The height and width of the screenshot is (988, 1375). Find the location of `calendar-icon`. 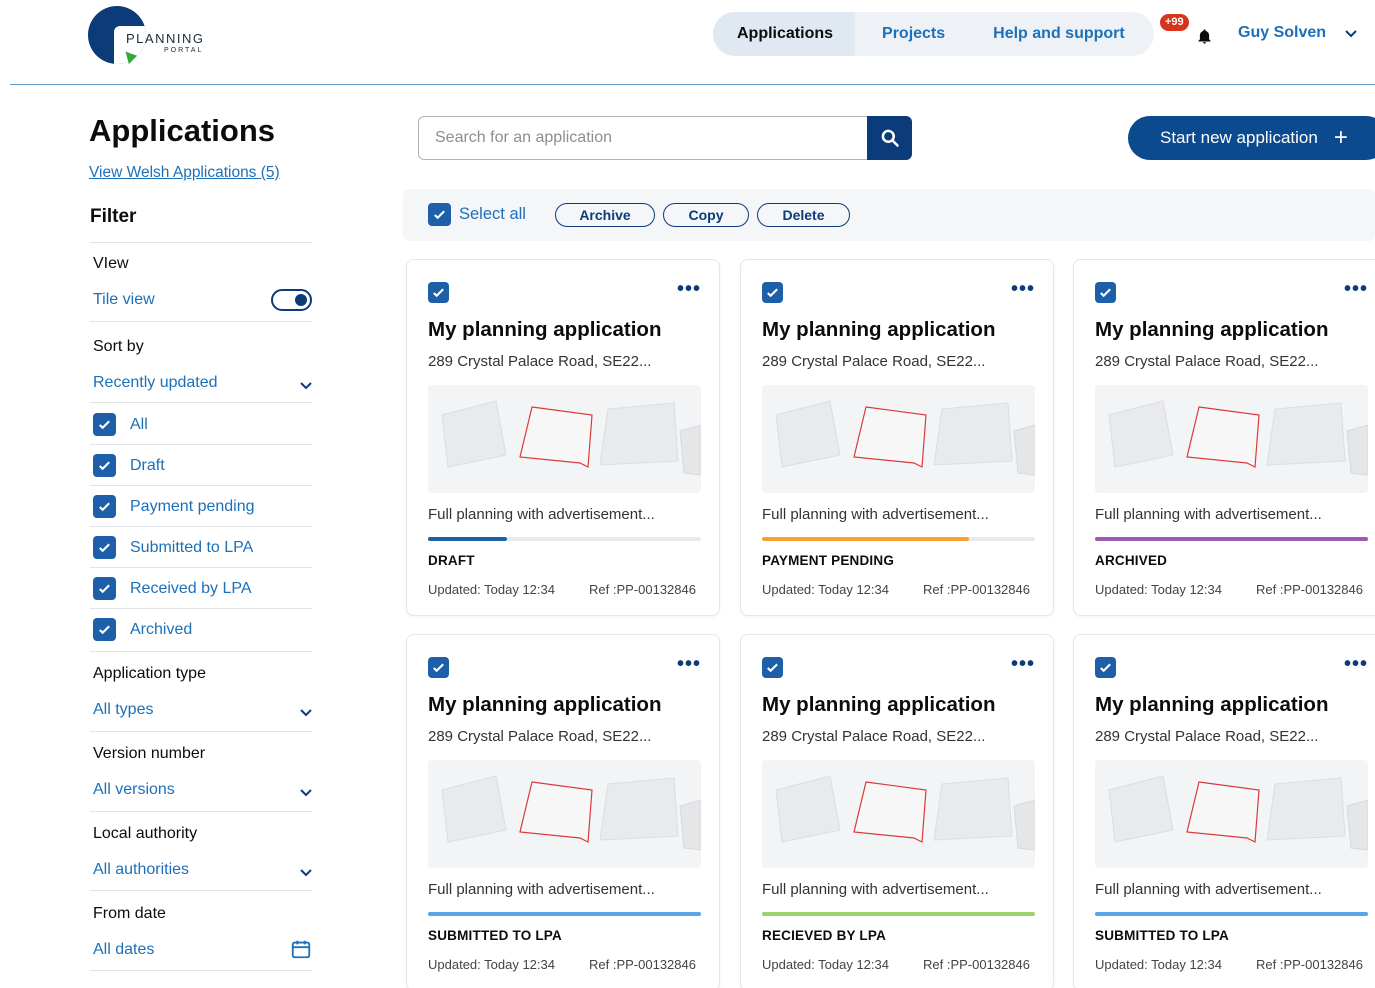

calendar-icon is located at coordinates (301, 949).